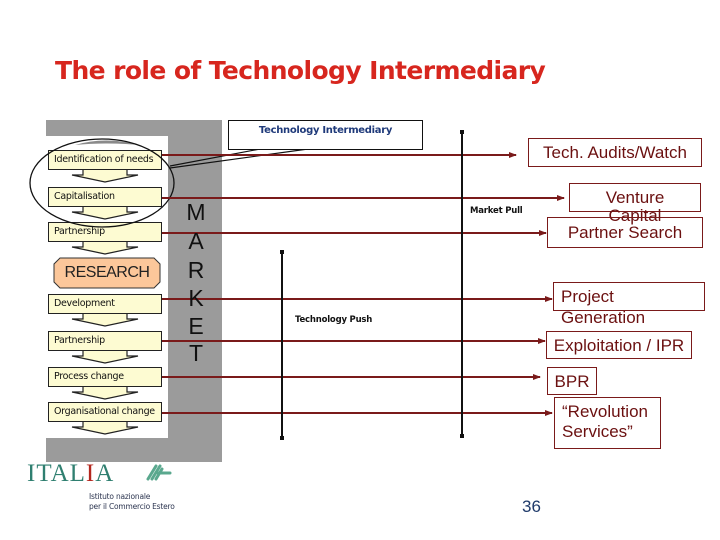  Describe the element at coordinates (196, 241) in the screenshot. I see `market-letter: A` at that location.